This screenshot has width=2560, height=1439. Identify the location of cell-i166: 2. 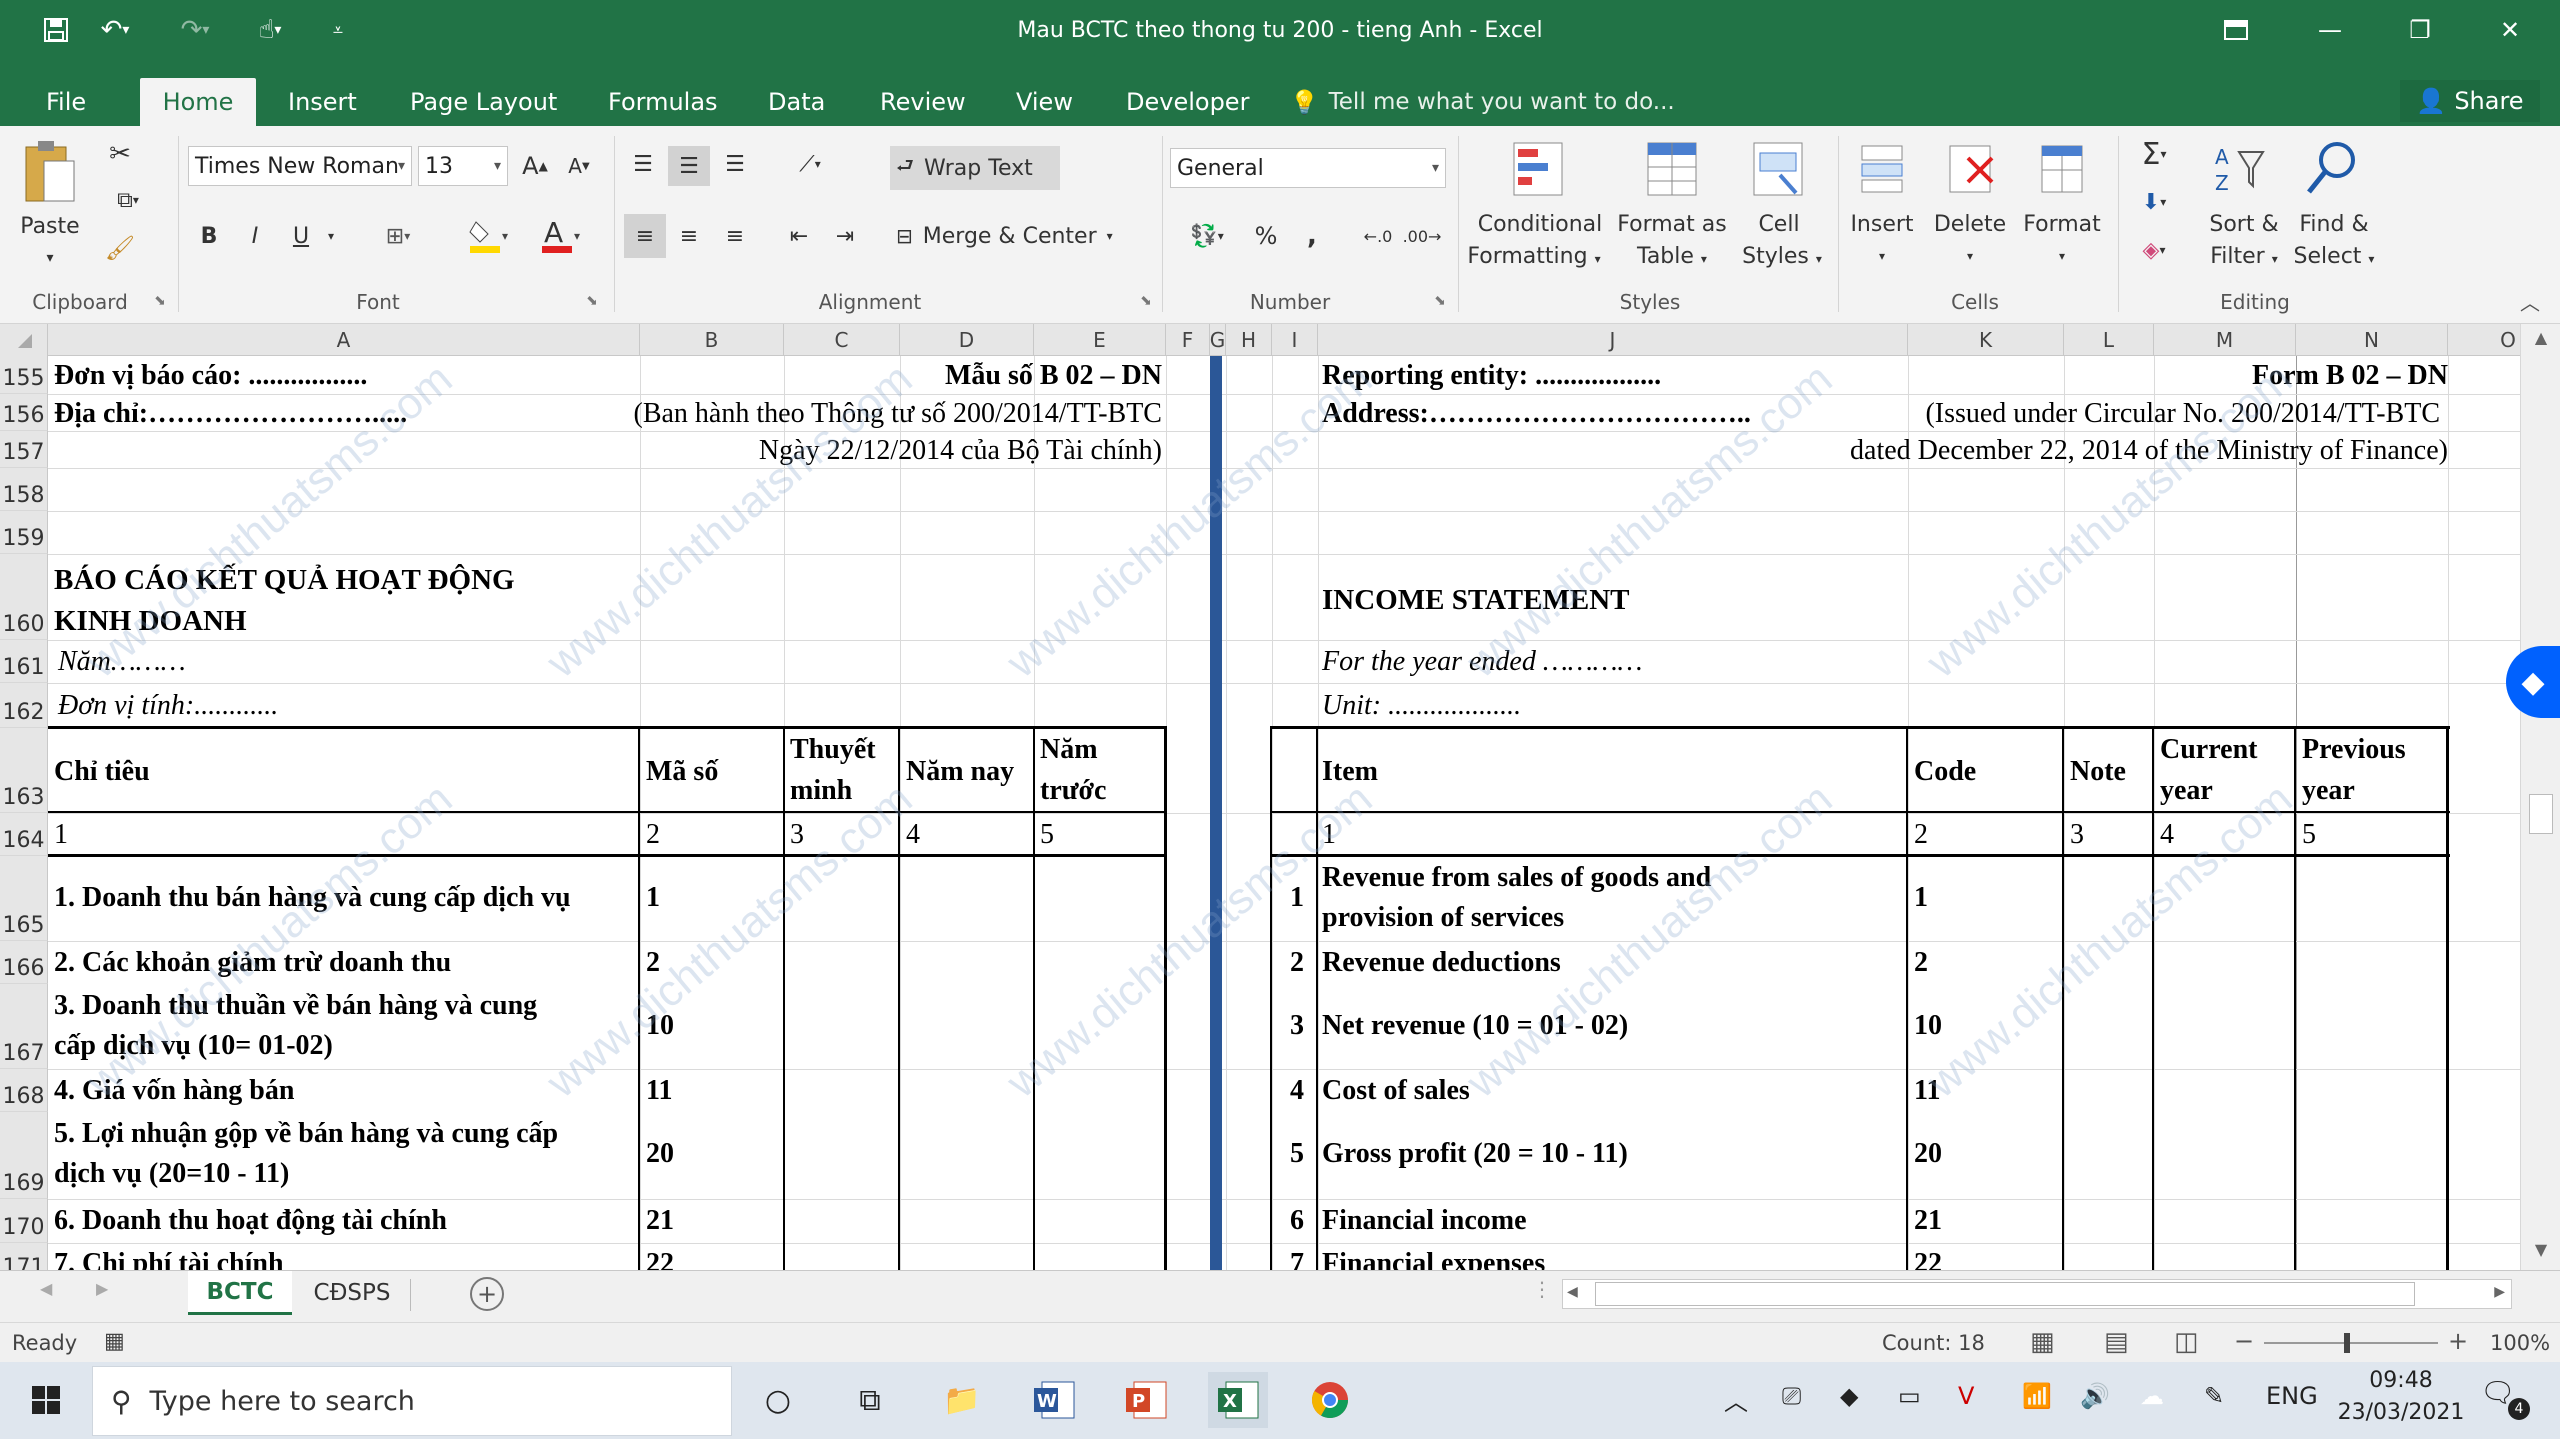
(1297, 963).